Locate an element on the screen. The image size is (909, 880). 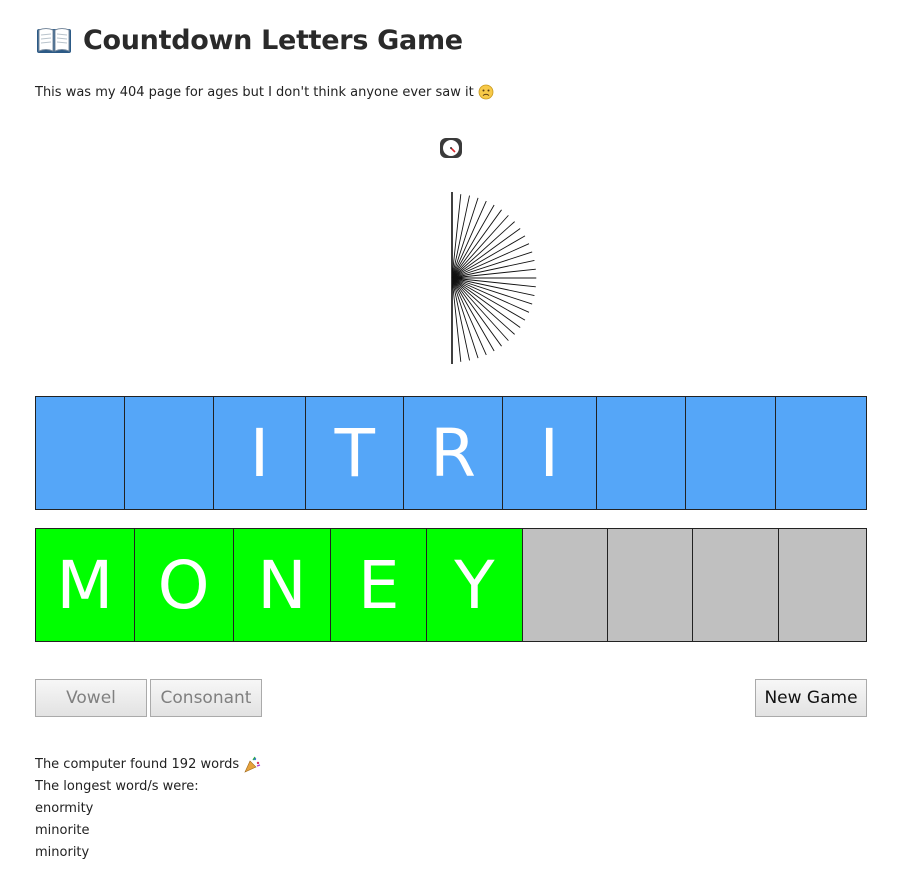
found-text: The computer found 192 words is located at coordinates (137, 764).